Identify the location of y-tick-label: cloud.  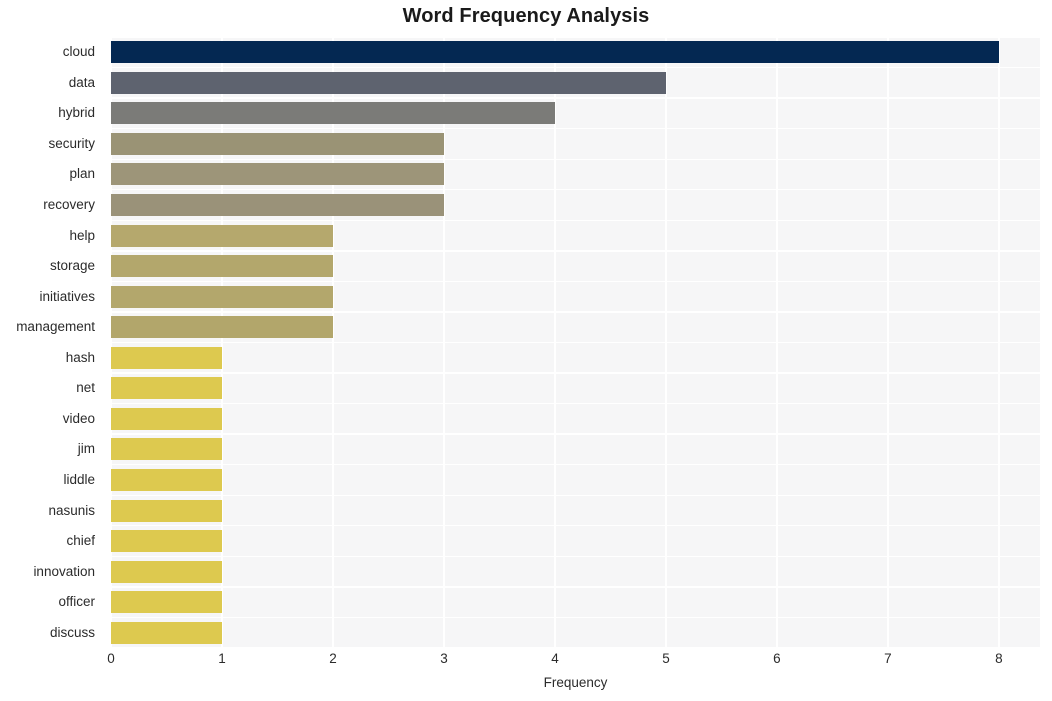
(78, 52).